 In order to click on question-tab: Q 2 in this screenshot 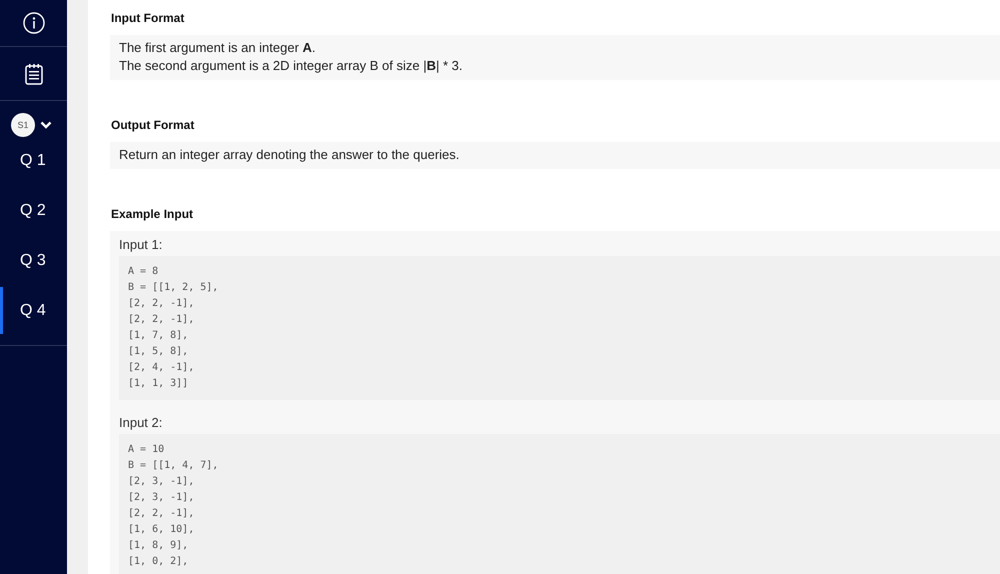, I will do `click(33, 210)`.